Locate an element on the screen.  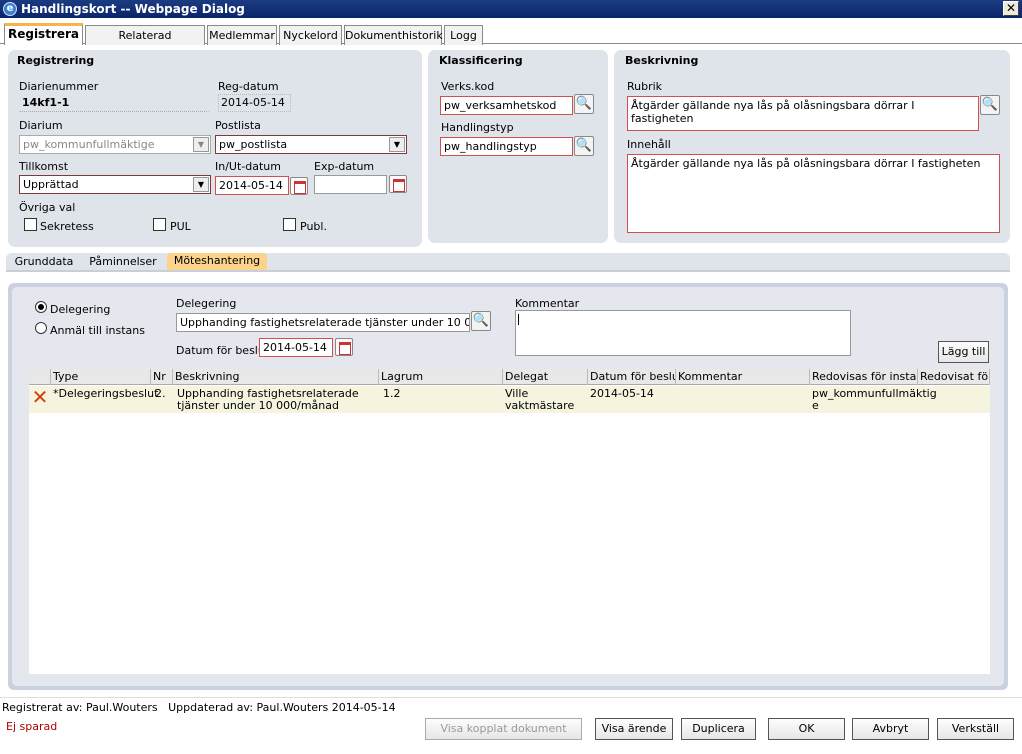
column-header-delete is located at coordinates (40, 377).